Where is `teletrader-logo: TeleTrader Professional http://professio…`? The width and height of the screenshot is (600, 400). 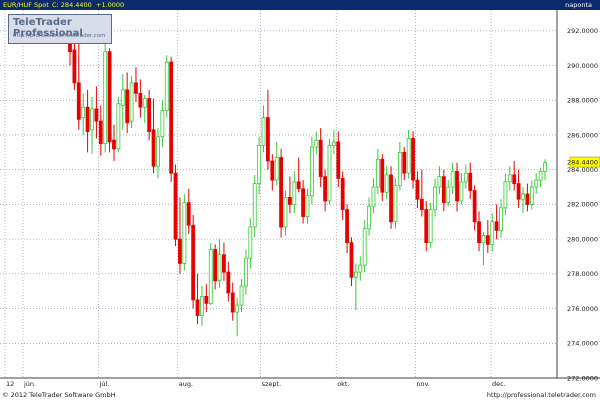
teletrader-logo: TeleTrader Professional http://professio… is located at coordinates (60, 29).